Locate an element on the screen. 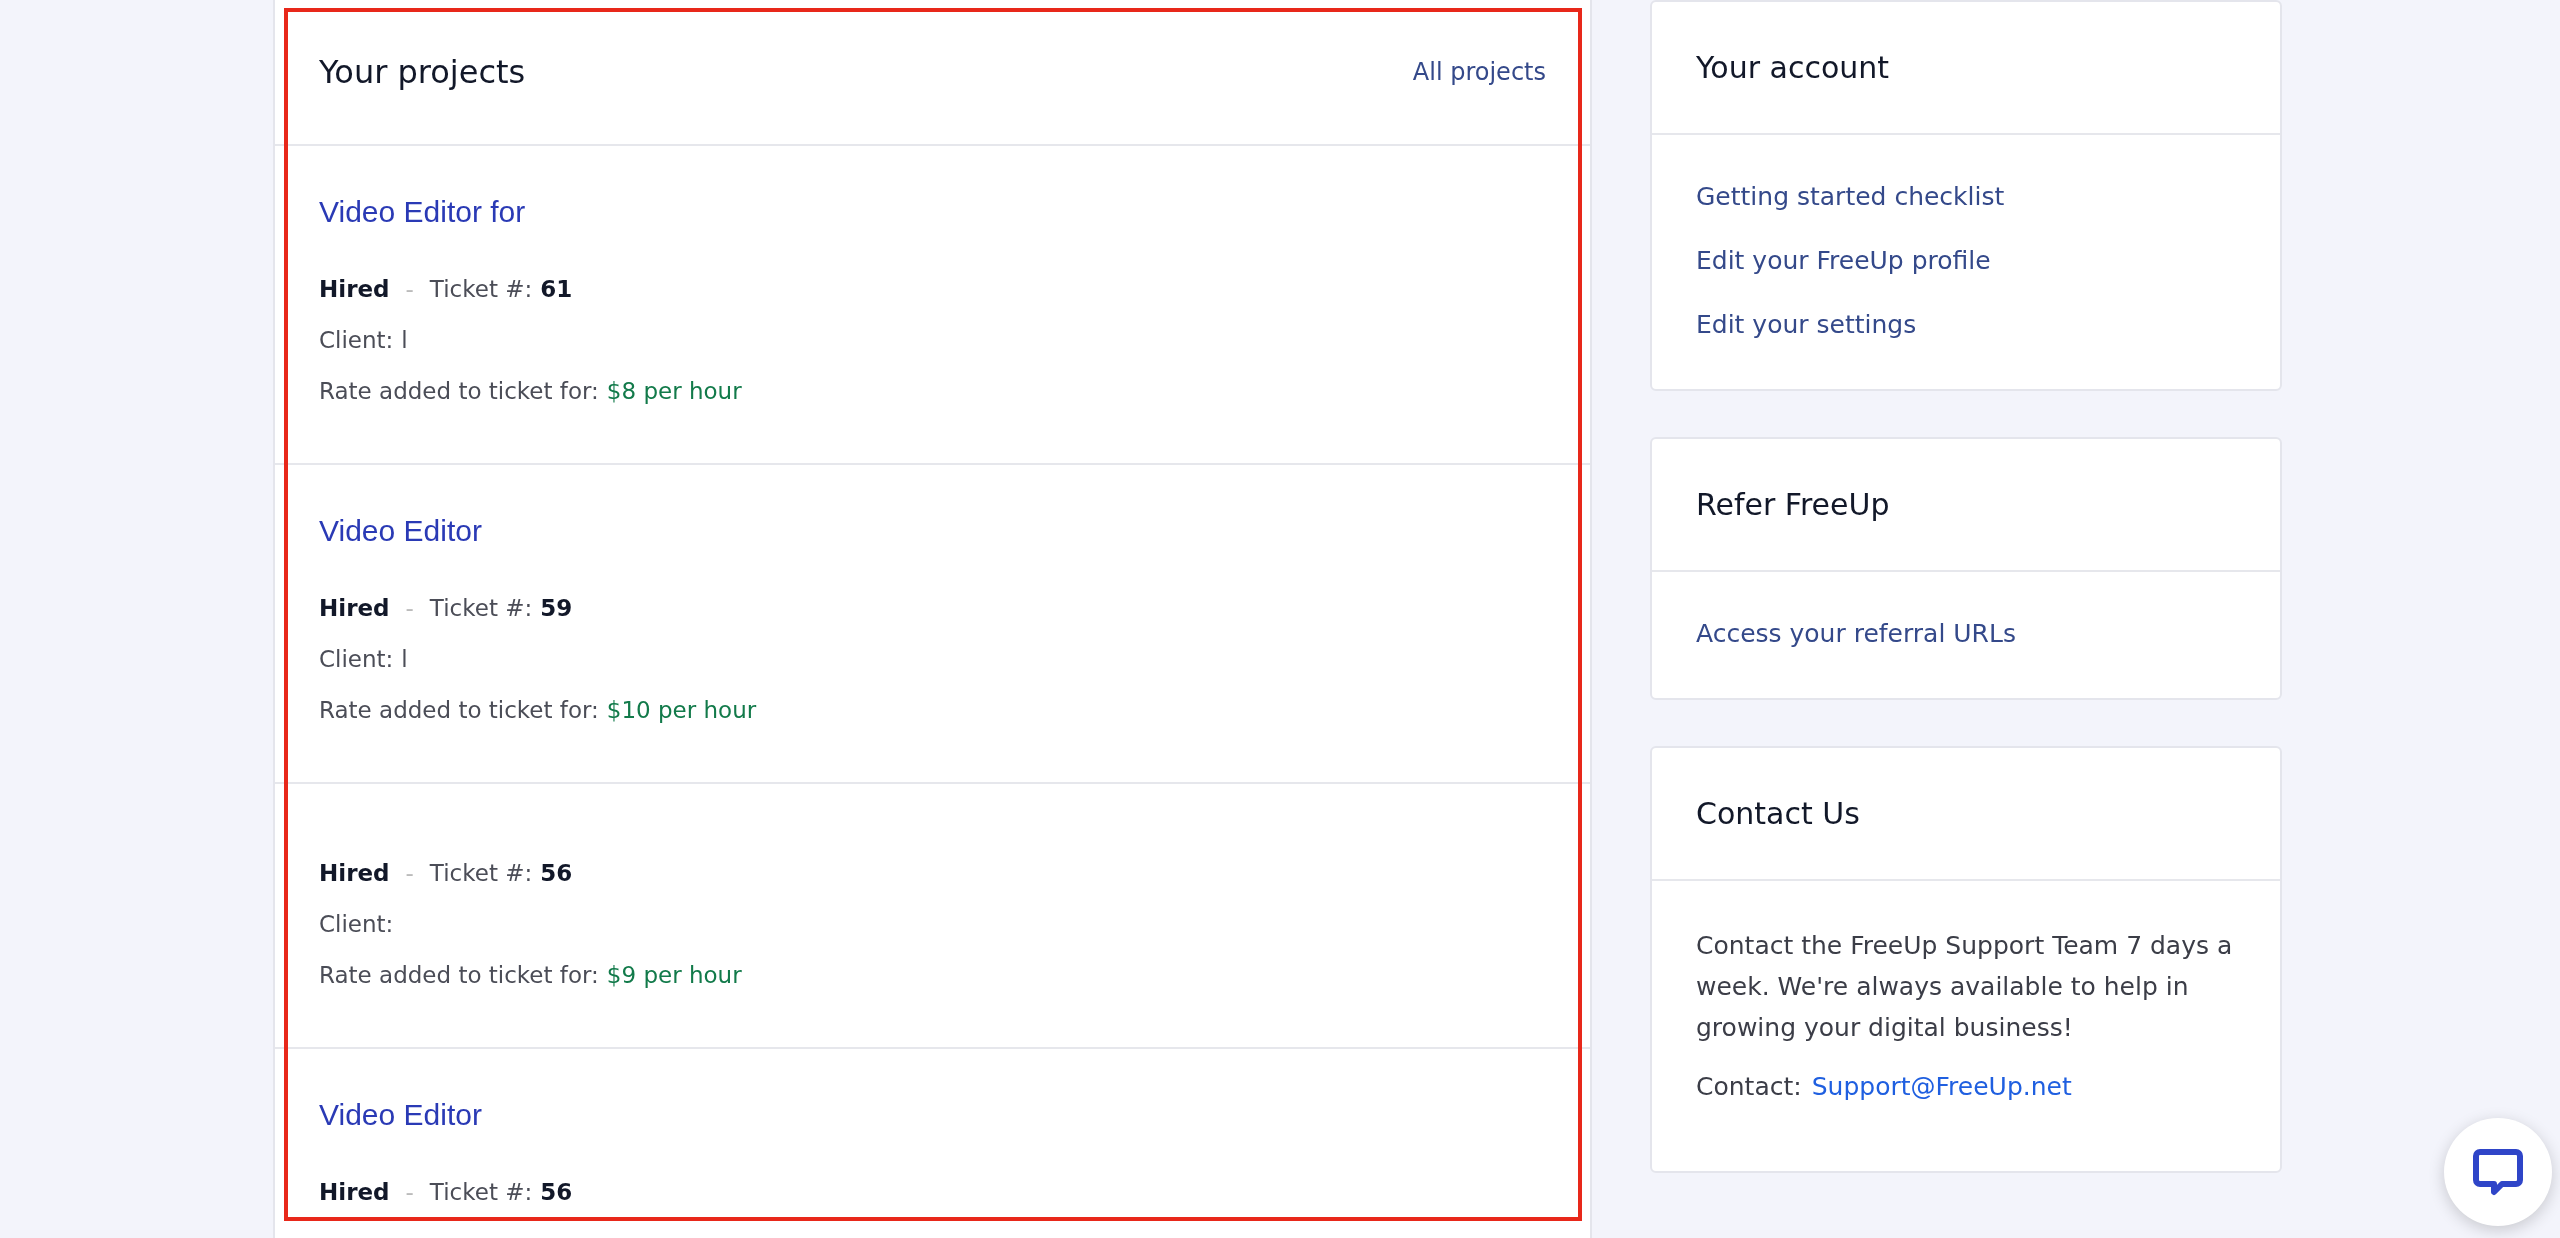 The height and width of the screenshot is (1238, 2560). ticket-number: 61 is located at coordinates (556, 289).